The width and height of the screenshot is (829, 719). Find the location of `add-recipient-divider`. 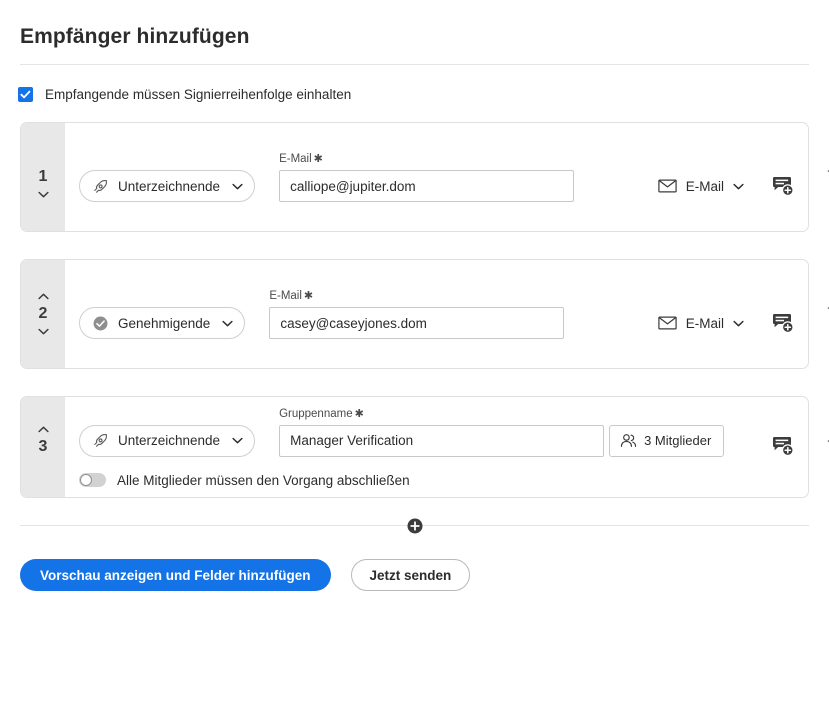

add-recipient-divider is located at coordinates (414, 525).